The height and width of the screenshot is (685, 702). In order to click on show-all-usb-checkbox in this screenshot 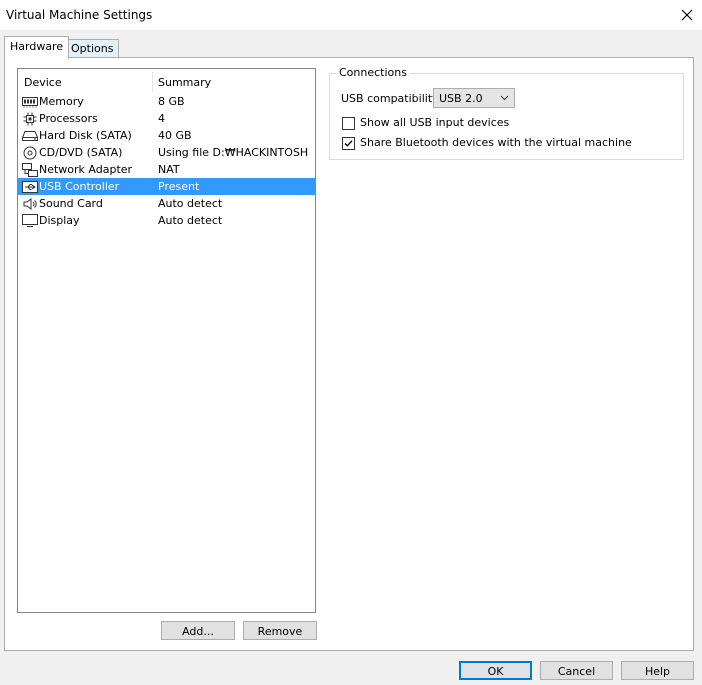, I will do `click(348, 123)`.